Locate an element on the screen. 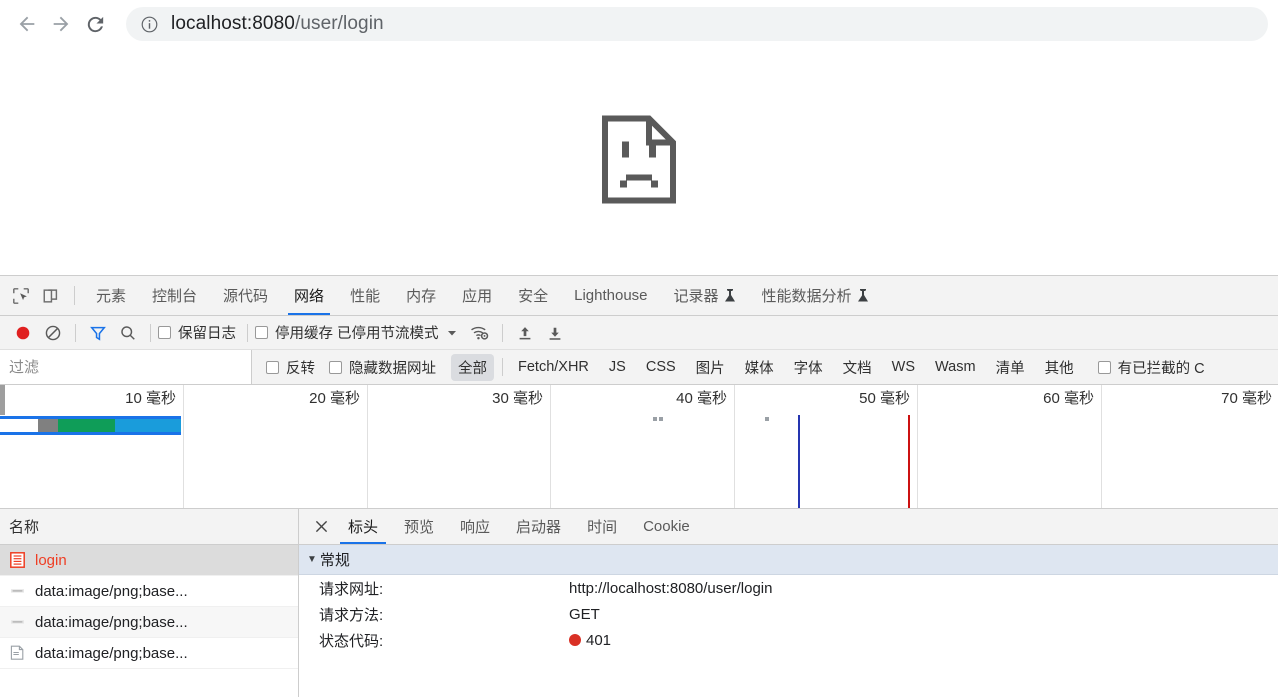  device-toolbar-icon is located at coordinates (51, 295).